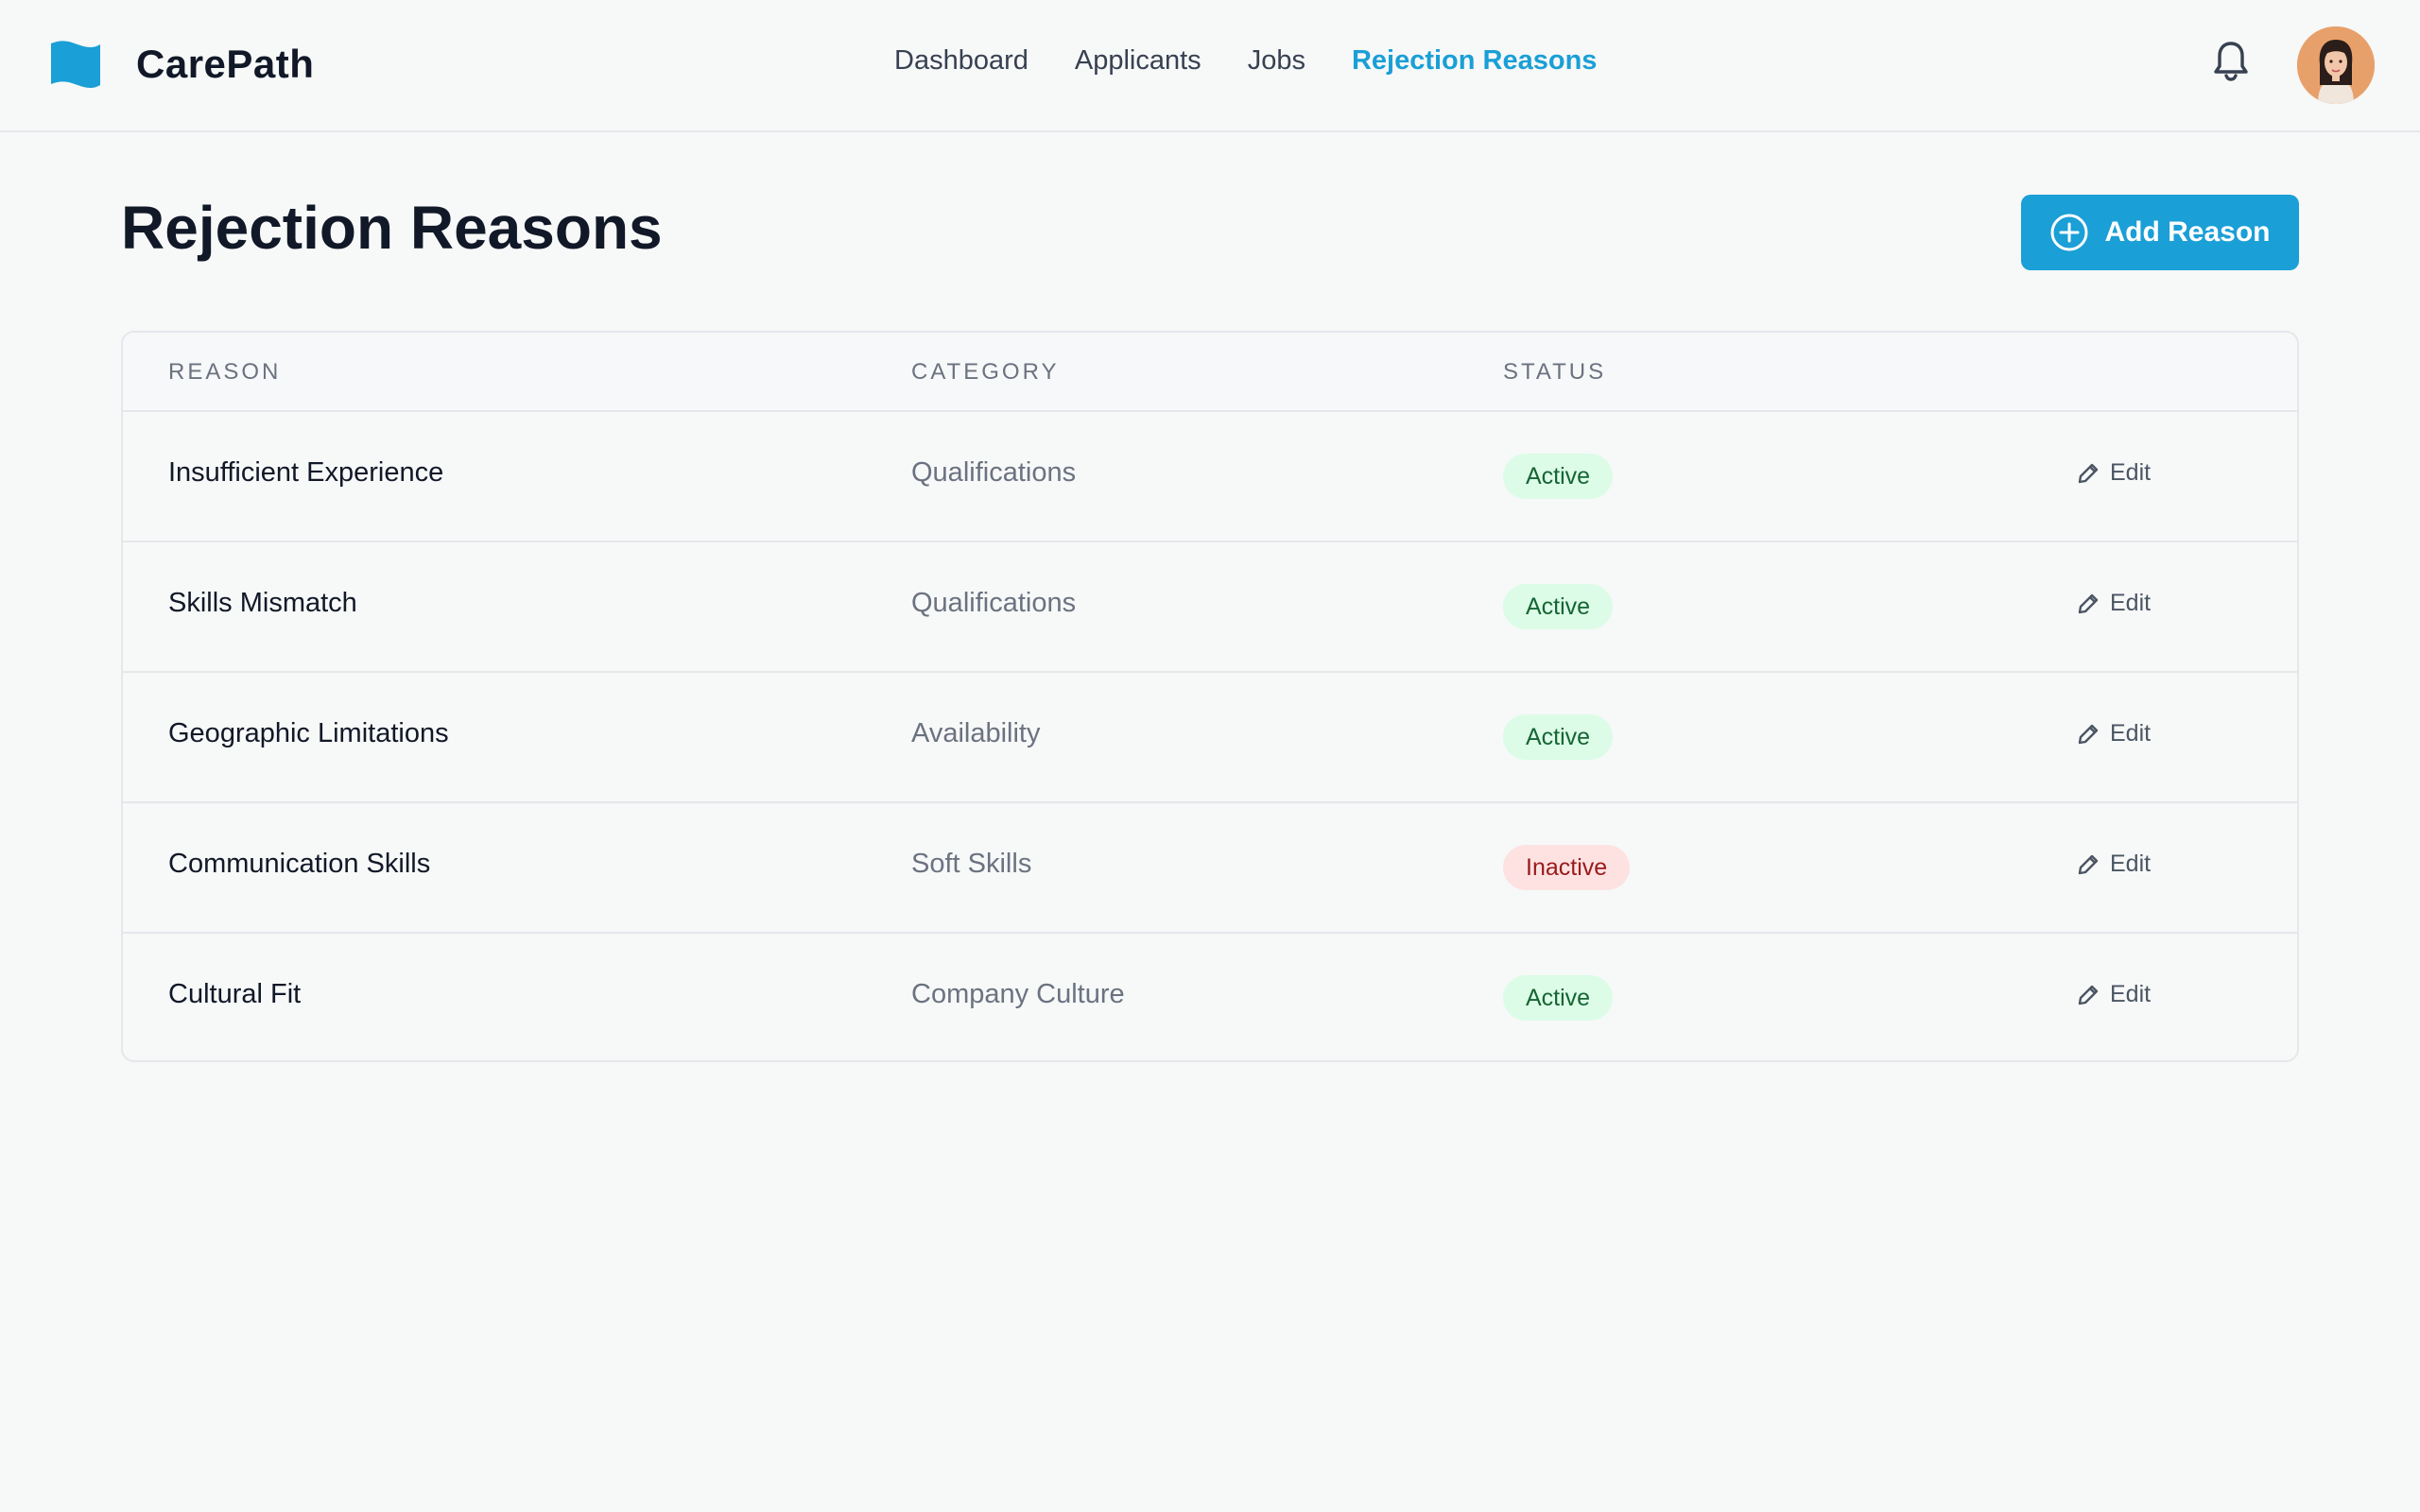 The width and height of the screenshot is (2420, 1512). What do you see at coordinates (1555, 372) in the screenshot?
I see `column-header-status: STATUS` at bounding box center [1555, 372].